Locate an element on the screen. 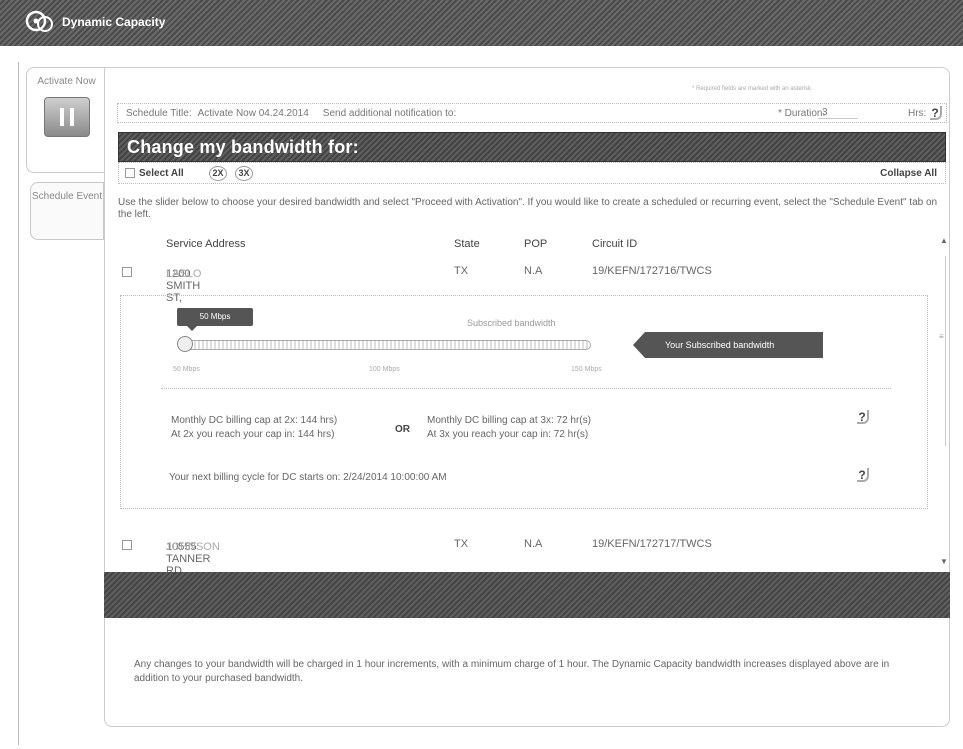 The image size is (963, 749). cap-2x-line1: Monthly DC billing cap at 2x: 144 hrs) is located at coordinates (254, 420).